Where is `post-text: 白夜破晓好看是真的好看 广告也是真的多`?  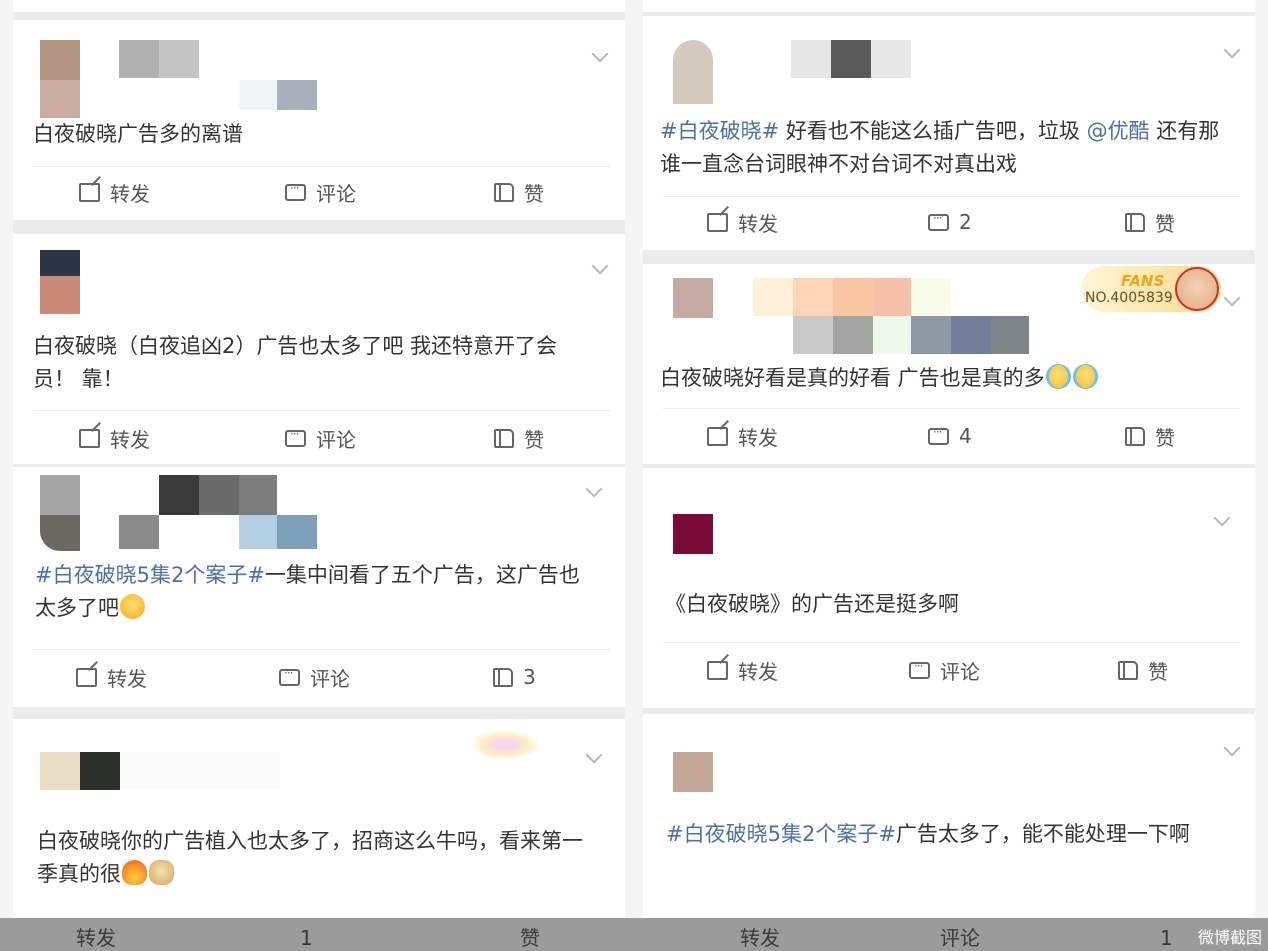
post-text: 白夜破晓好看是真的好看 广告也是真的多 is located at coordinates (946, 378).